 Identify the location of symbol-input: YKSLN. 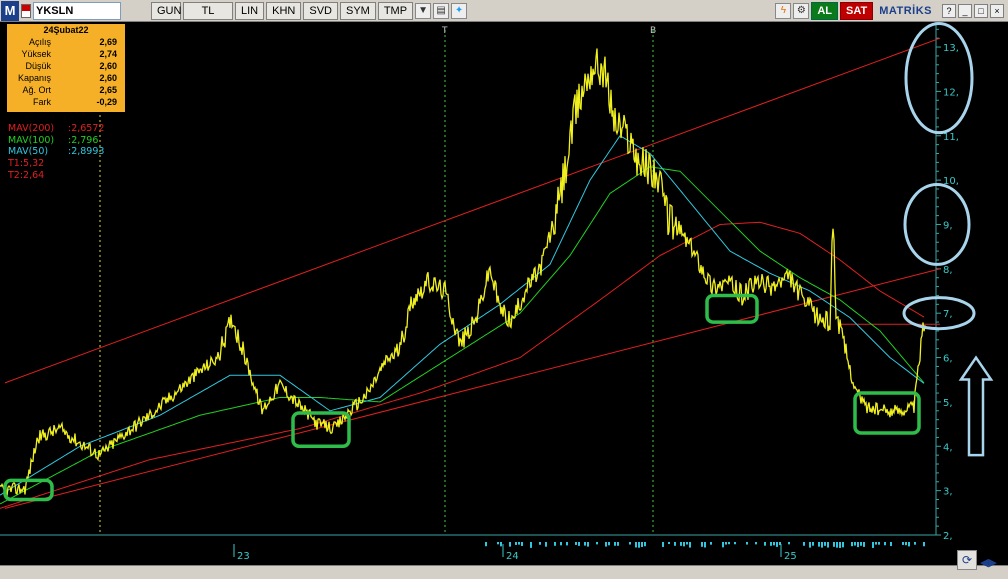
(77, 10).